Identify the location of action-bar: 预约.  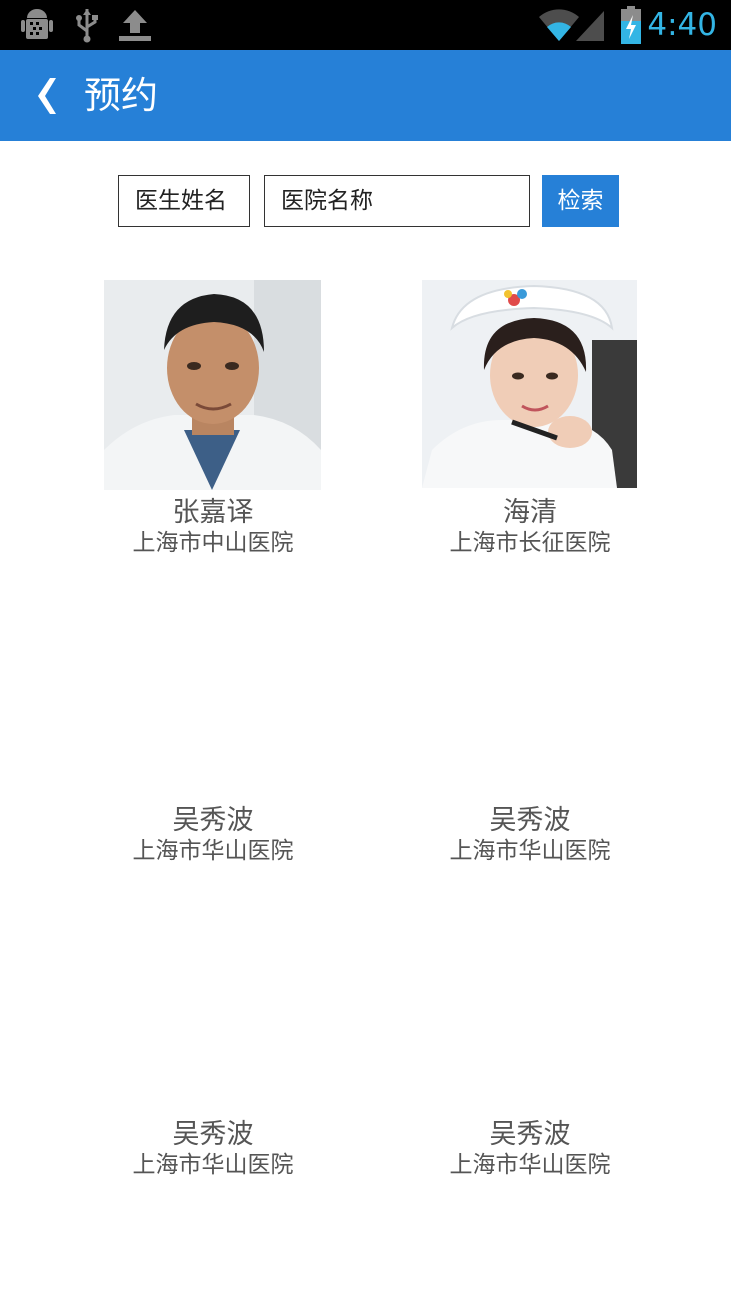
(365, 95).